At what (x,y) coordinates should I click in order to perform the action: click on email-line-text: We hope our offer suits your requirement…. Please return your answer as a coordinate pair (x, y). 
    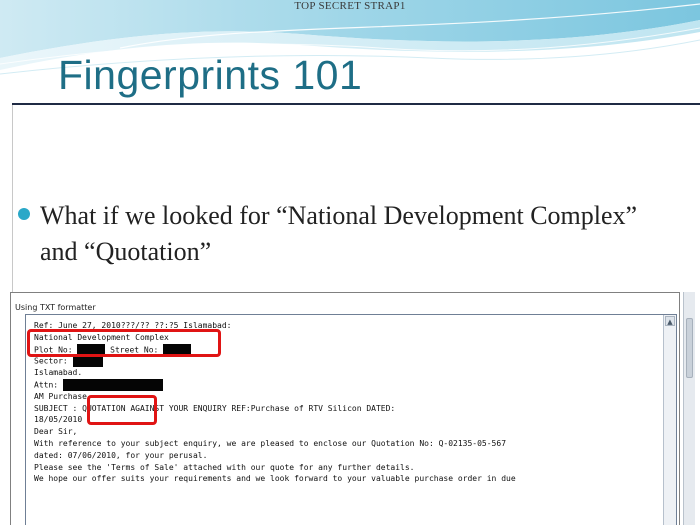
    Looking at the image, I should click on (275, 479).